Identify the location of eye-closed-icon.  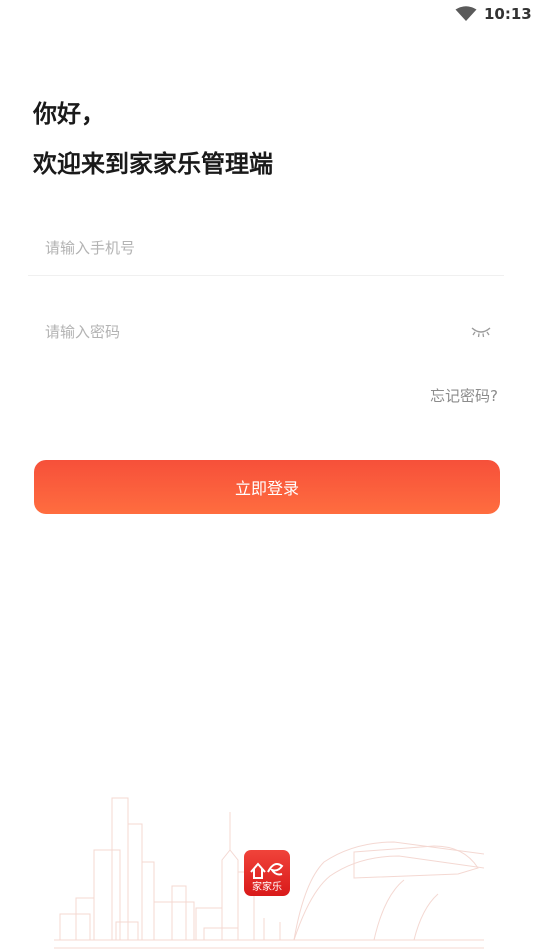
(481, 331).